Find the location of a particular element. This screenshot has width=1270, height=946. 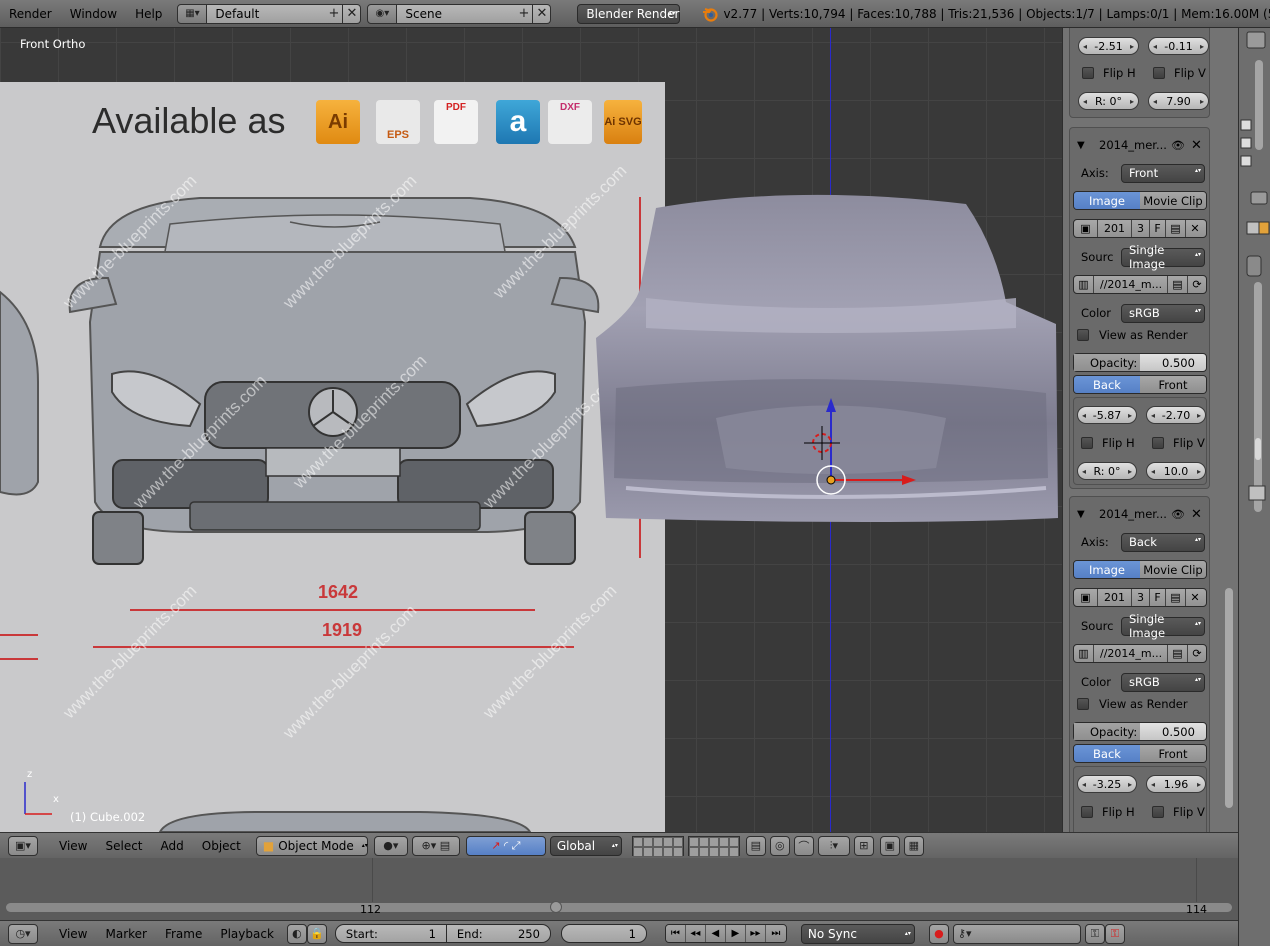

scale-manipulator-icon: ⤢ is located at coordinates (516, 846).